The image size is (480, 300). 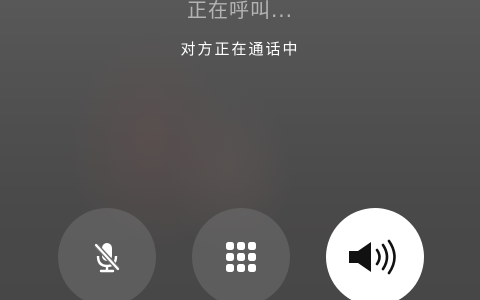 What do you see at coordinates (107, 257) in the screenshot?
I see `microphone-off-icon` at bounding box center [107, 257].